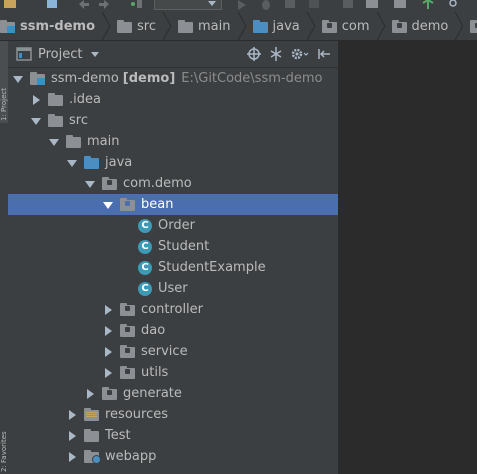  Describe the element at coordinates (372, 5) in the screenshot. I see `structure-icon` at that location.